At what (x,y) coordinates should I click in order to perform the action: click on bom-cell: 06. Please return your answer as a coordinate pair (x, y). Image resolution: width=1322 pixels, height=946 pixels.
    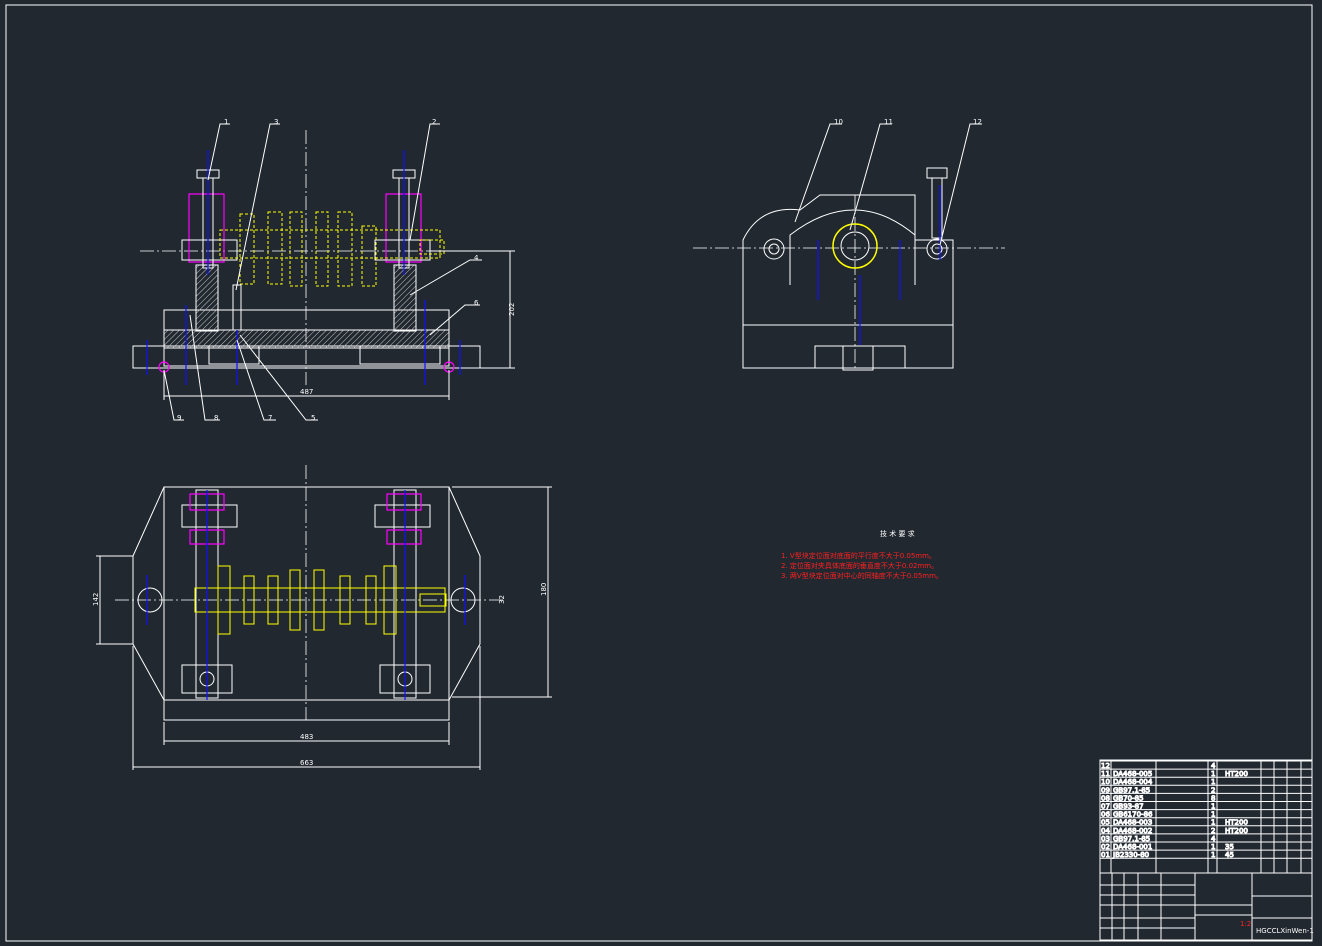
    Looking at the image, I should click on (1105, 815).